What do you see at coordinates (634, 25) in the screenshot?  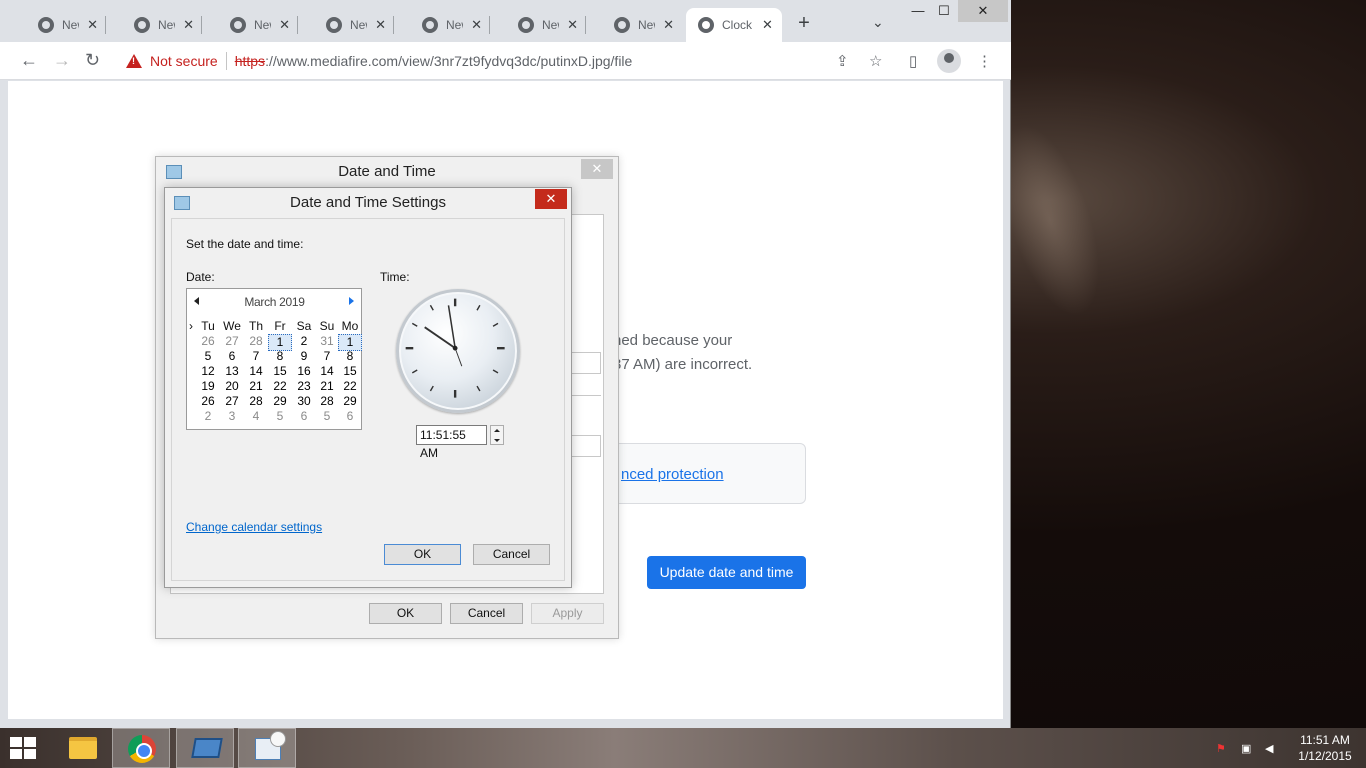 I see `tab-new-7: New T ✕` at bounding box center [634, 25].